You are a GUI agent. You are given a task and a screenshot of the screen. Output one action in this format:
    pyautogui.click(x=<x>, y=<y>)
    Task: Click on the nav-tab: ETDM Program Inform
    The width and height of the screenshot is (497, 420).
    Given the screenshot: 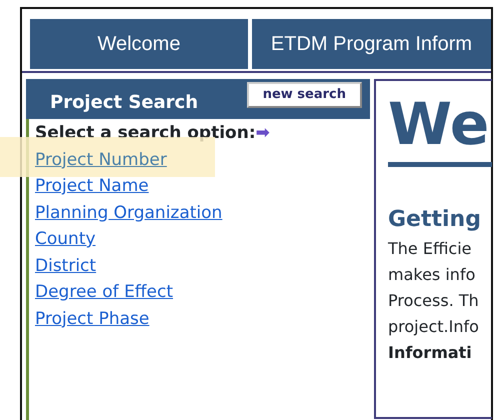 What is the action you would take?
    pyautogui.click(x=371, y=44)
    